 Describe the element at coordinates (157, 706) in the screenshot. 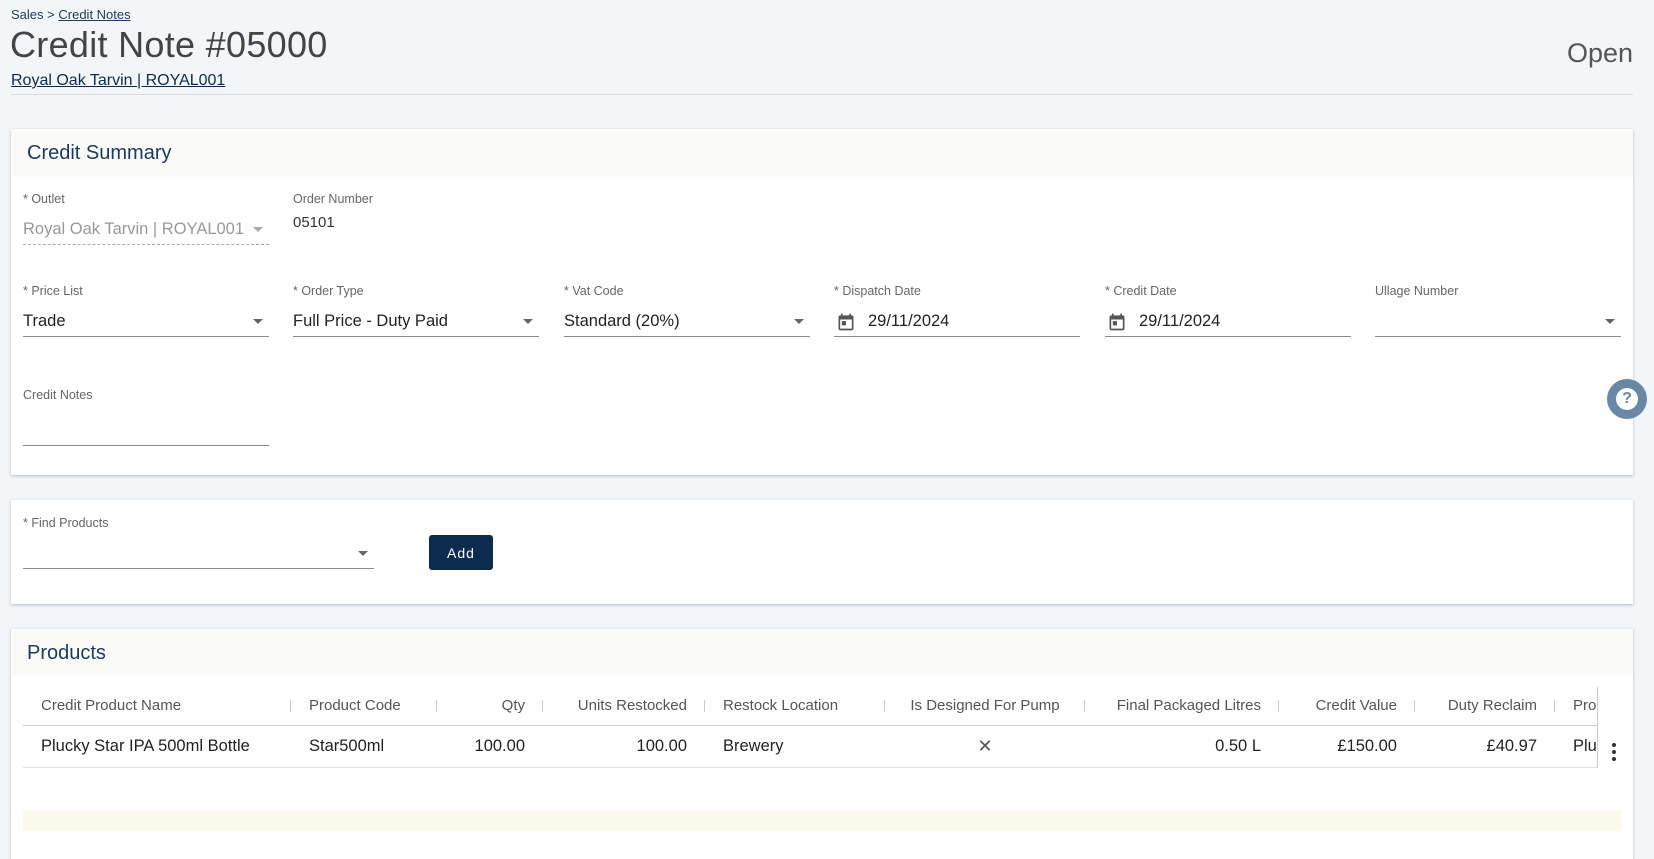

I see `column-header: Credit Product Name` at that location.